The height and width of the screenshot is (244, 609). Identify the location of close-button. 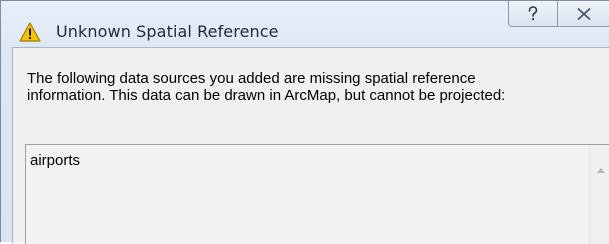
(583, 14).